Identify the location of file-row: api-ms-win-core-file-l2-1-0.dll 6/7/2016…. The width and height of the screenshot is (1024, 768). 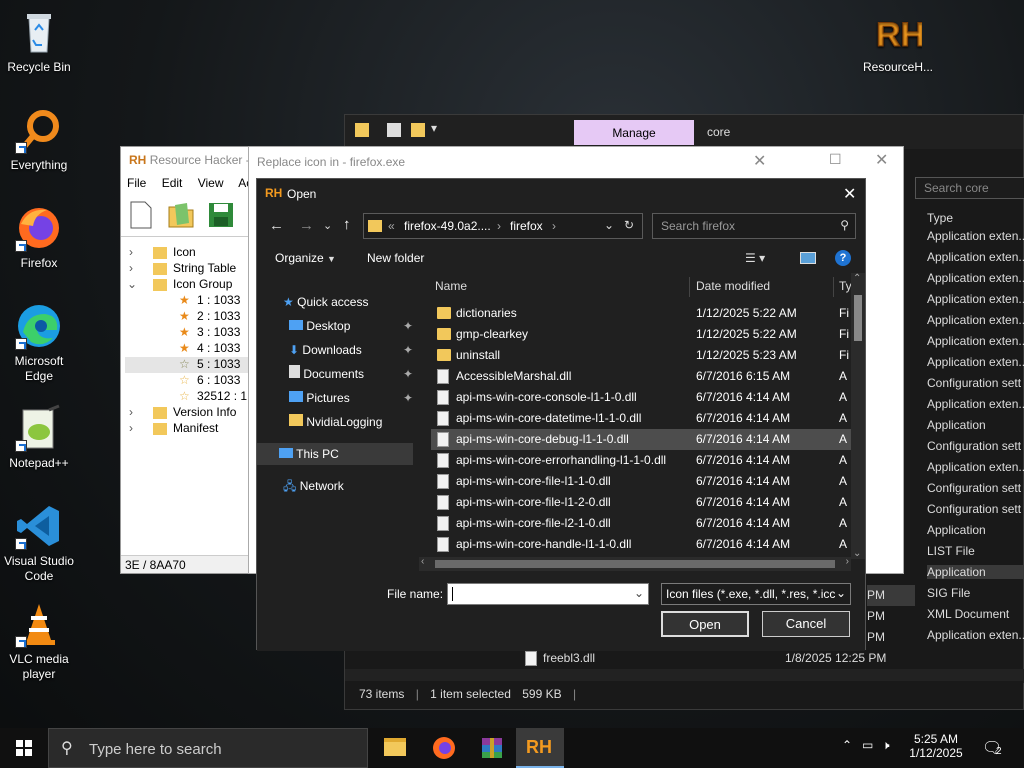
(641, 523).